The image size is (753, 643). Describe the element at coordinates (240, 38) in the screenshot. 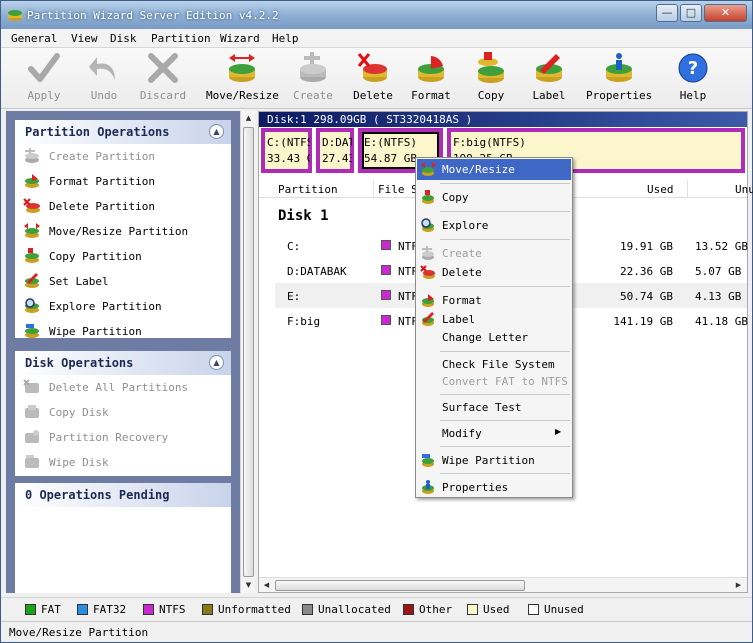

I see `menu-wizard: Wizard` at that location.